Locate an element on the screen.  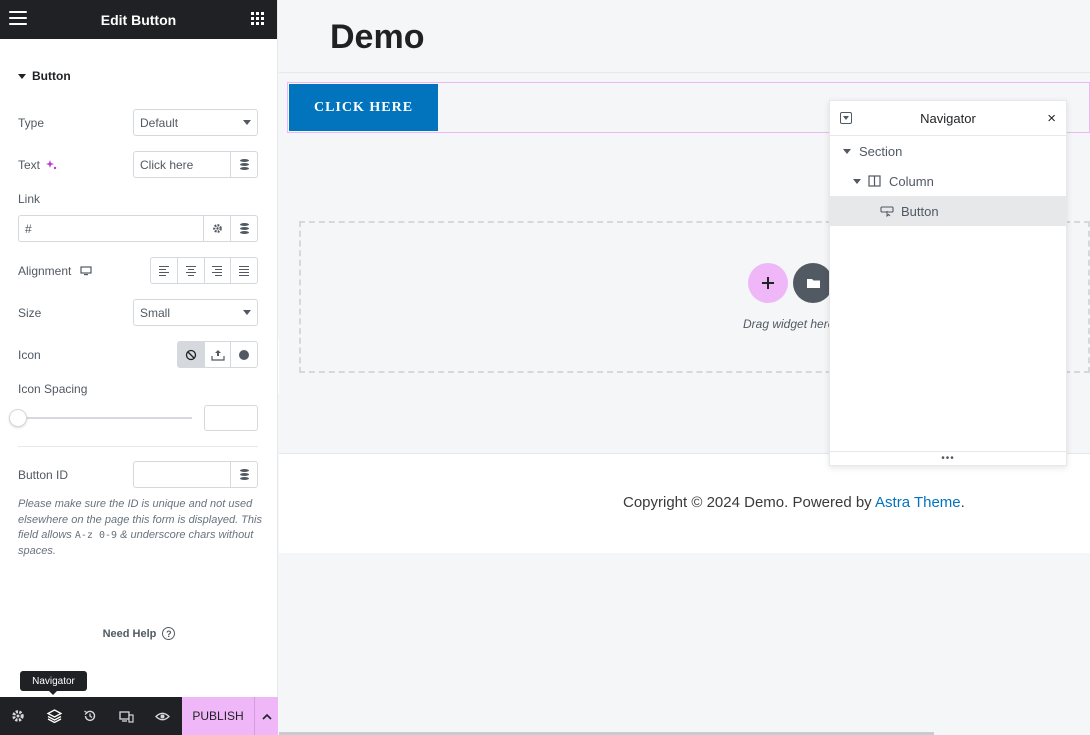
type-select: Default is located at coordinates (195, 122).